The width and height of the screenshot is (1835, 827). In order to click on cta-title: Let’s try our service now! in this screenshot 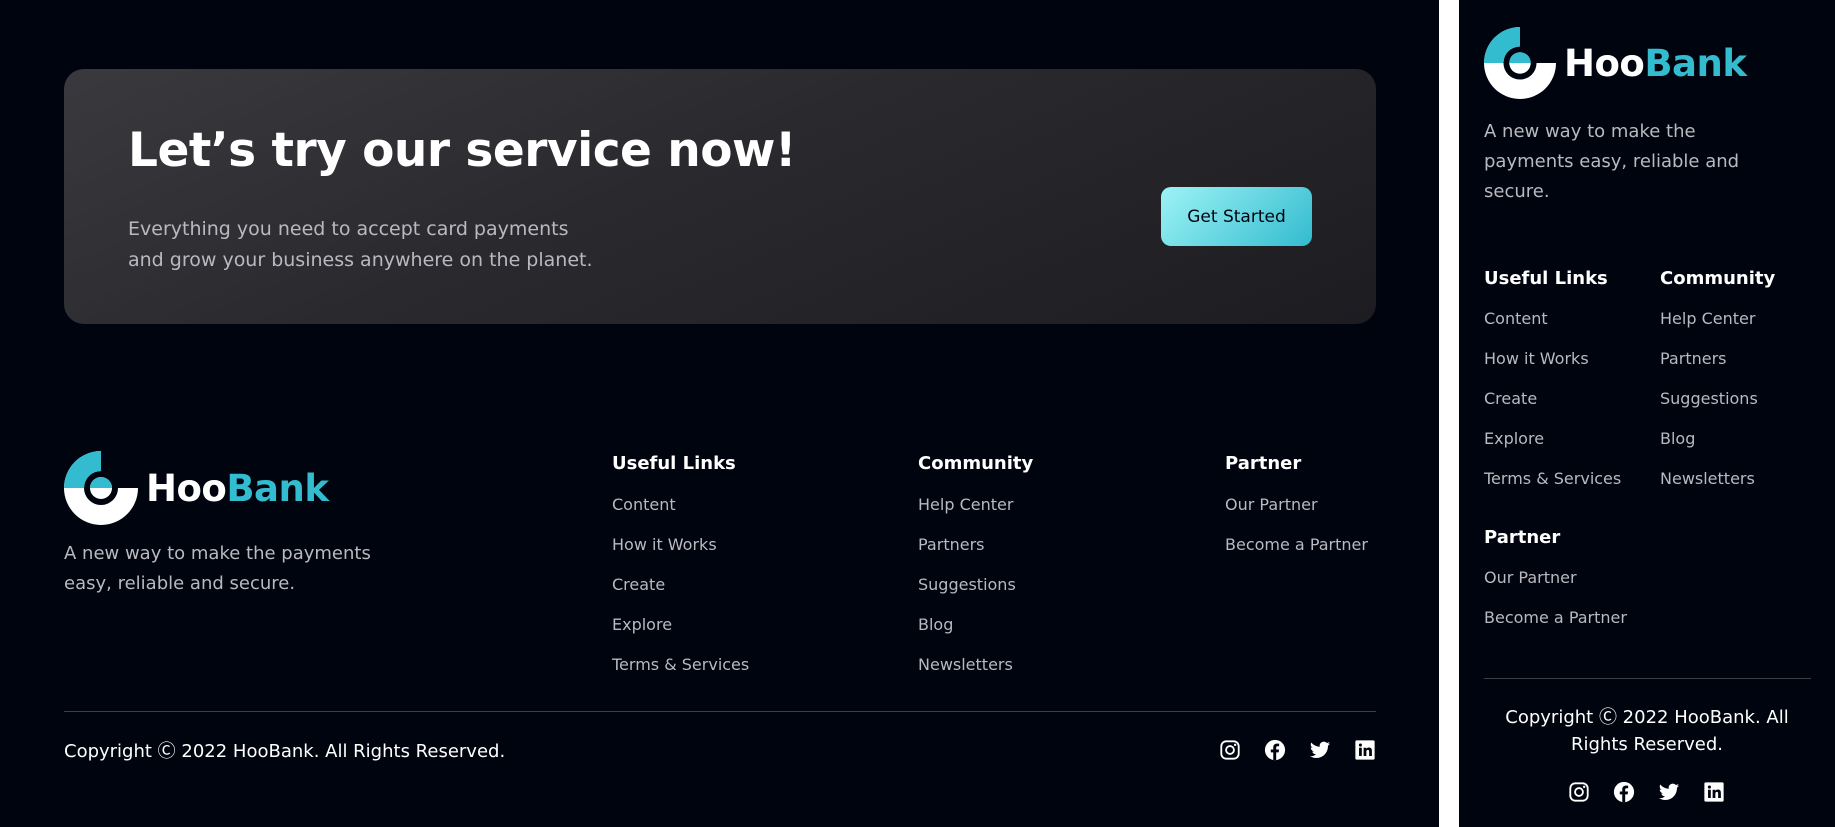, I will do `click(462, 150)`.